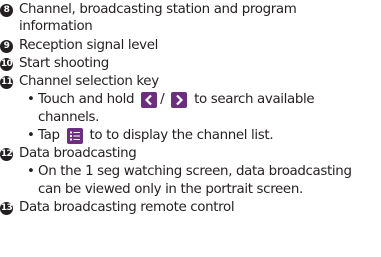 This screenshot has width=381, height=257. I want to click on chevron-right-icon, so click(179, 100).